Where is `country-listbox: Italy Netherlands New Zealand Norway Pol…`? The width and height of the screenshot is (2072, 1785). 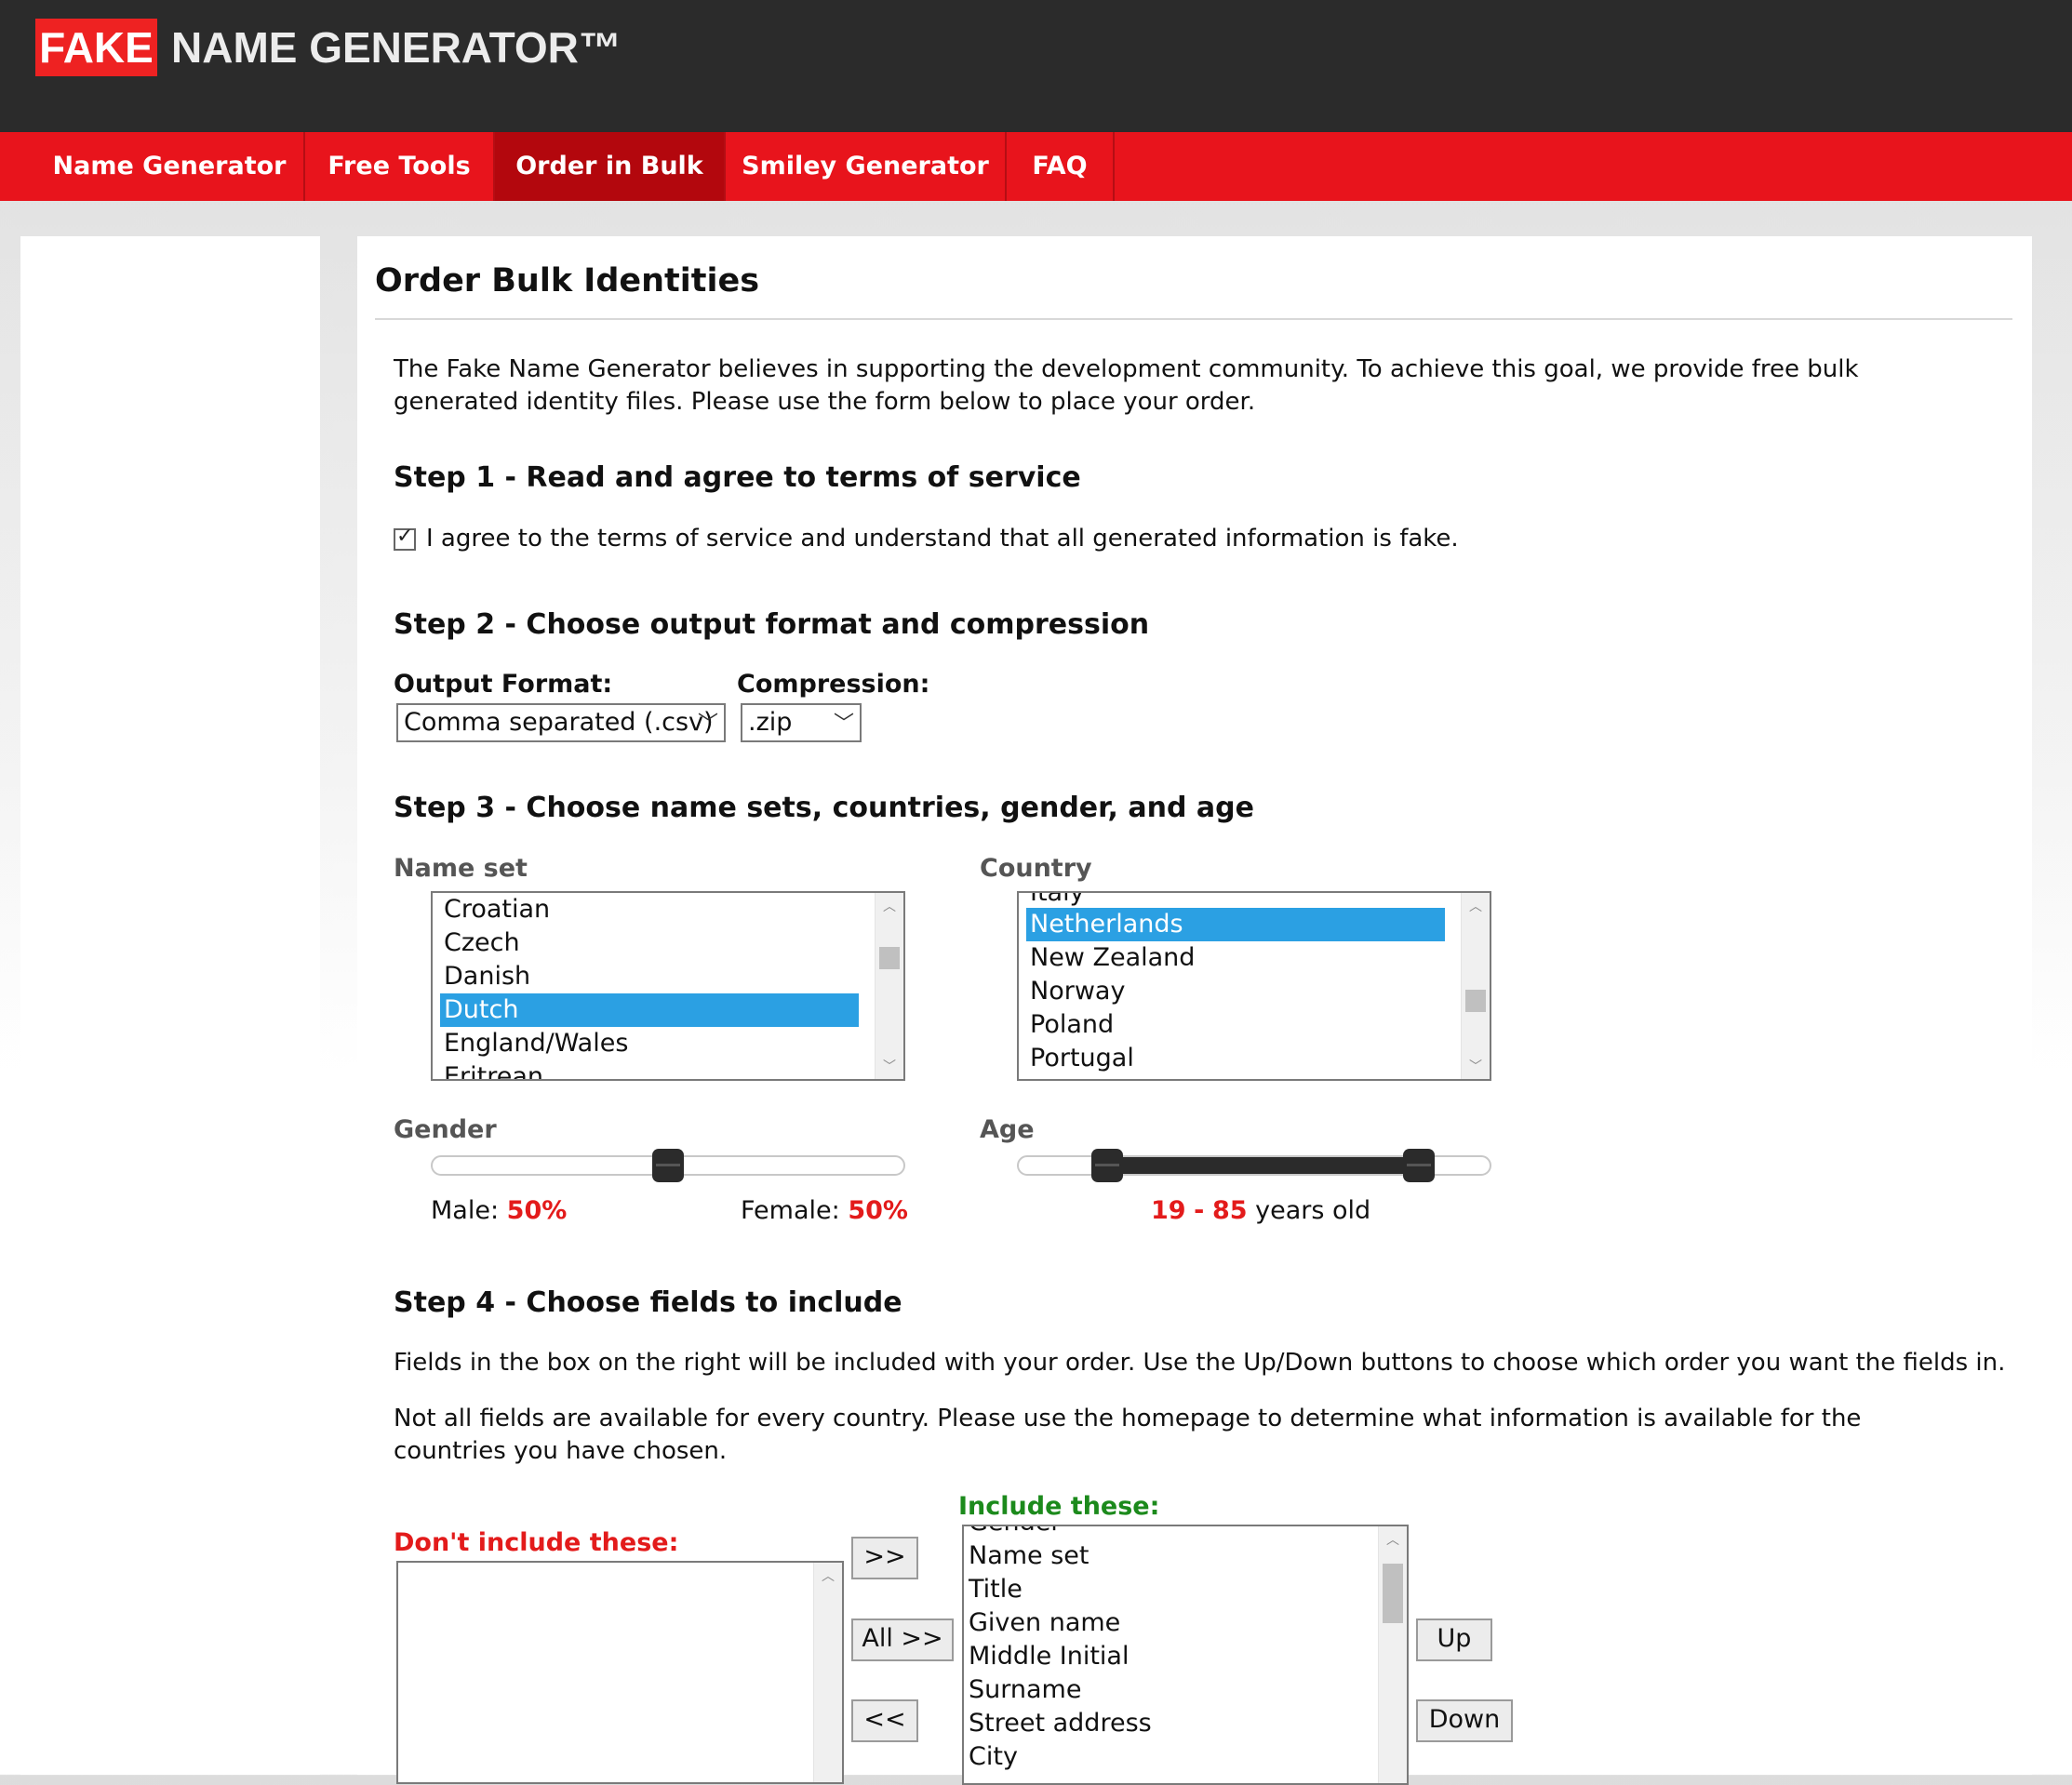
country-listbox: Italy Netherlands New Zealand Norway Pol… is located at coordinates (1254, 986).